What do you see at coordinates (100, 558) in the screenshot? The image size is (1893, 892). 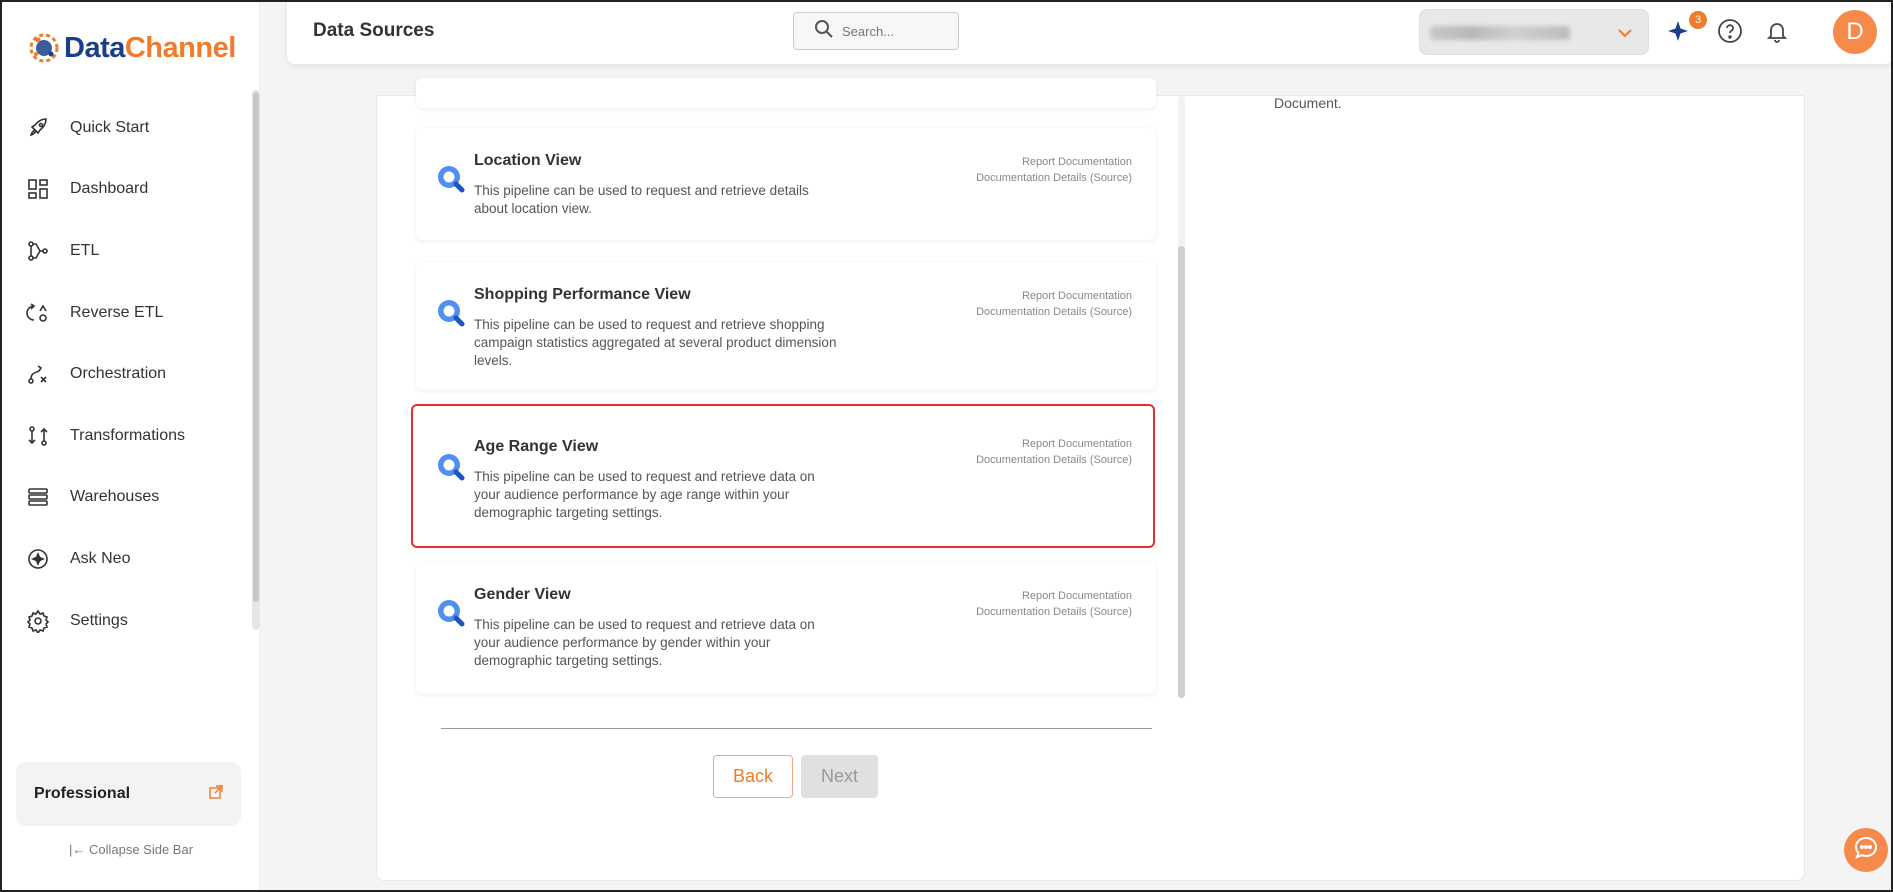 I see `sidebar-item-label: Ask Neo` at bounding box center [100, 558].